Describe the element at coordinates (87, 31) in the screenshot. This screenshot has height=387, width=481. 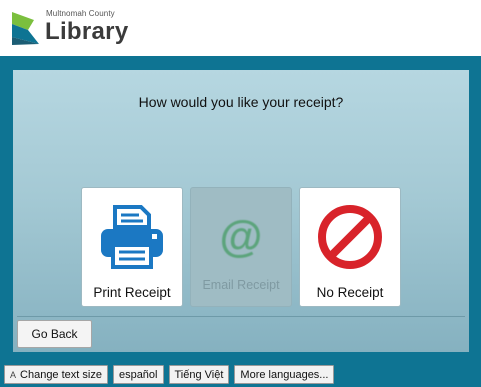
I see `logo-library-text: Library` at that location.